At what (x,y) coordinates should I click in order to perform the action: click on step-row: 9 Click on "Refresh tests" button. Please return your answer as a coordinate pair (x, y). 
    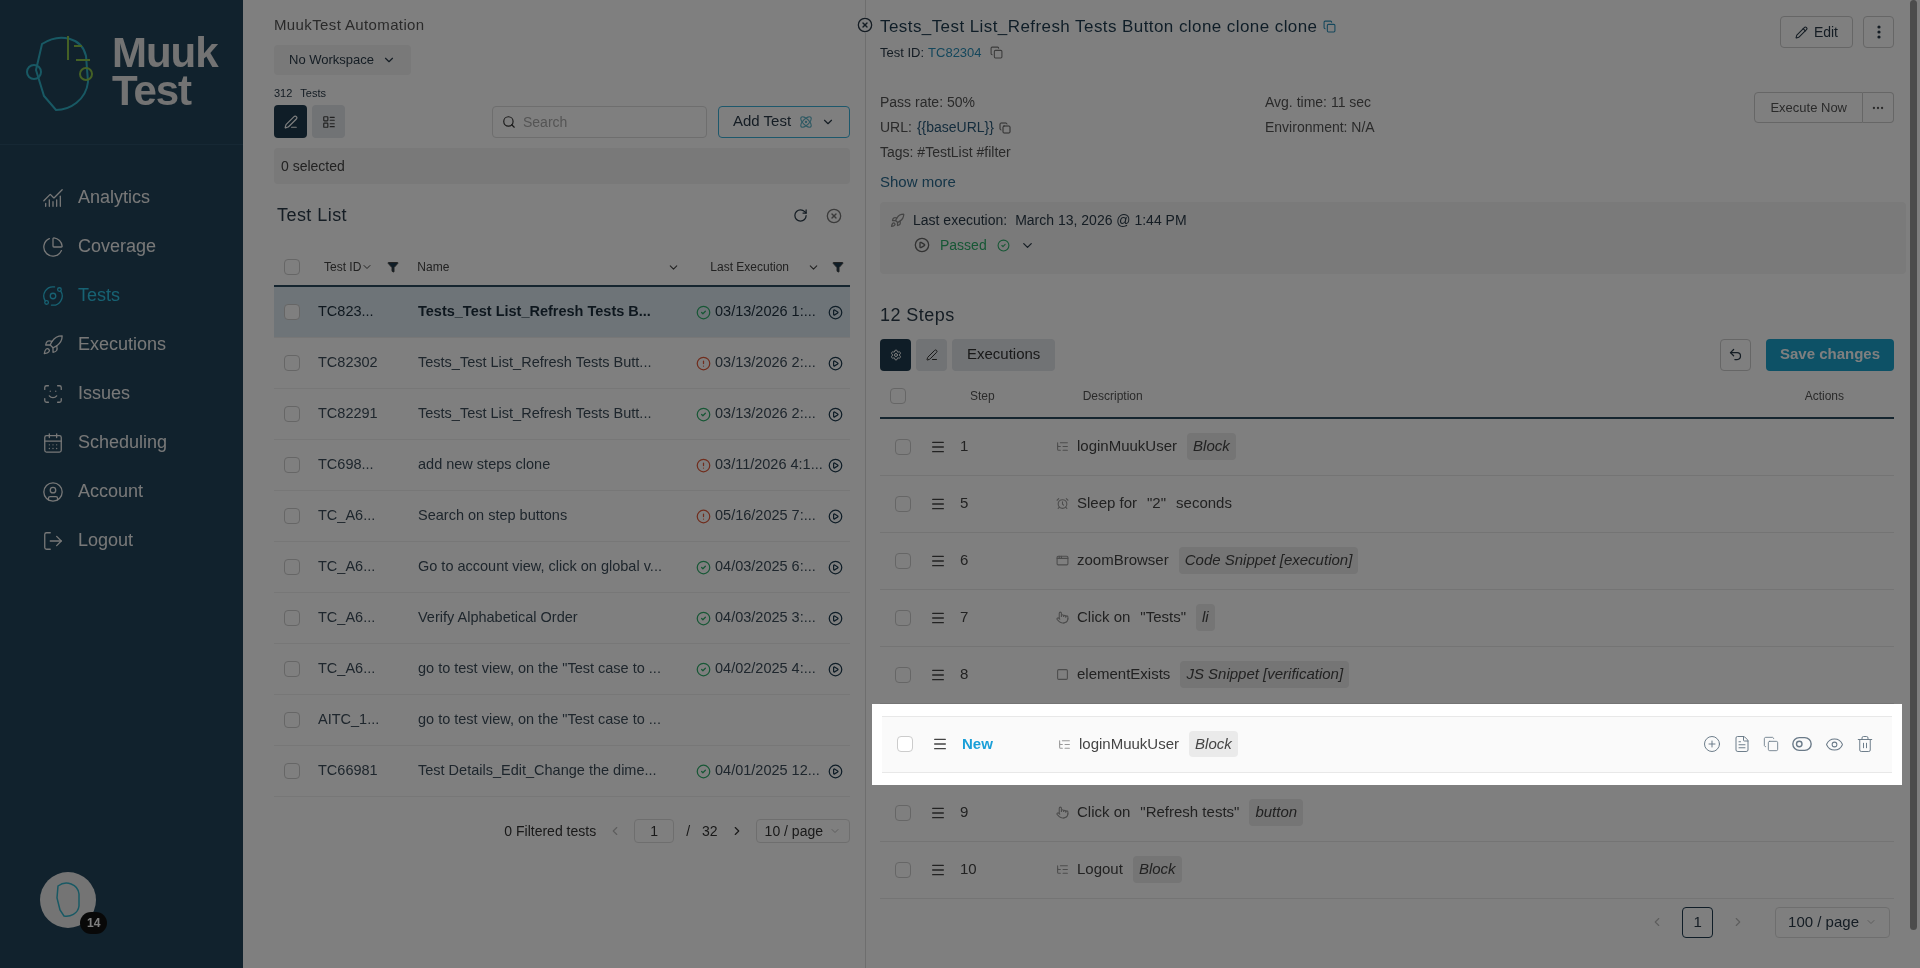
    Looking at the image, I should click on (1387, 813).